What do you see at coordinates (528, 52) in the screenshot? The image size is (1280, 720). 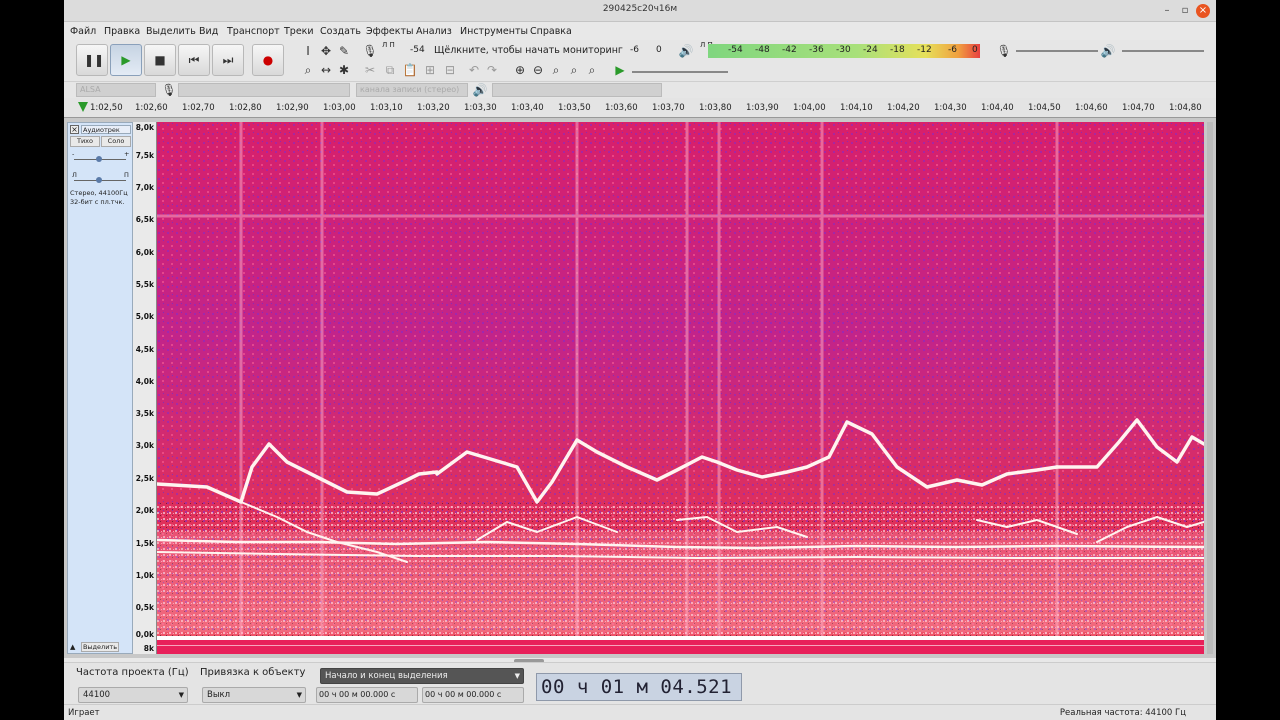 I see `monitor-text: Щёлкните, чтобы начать мониторинг` at bounding box center [528, 52].